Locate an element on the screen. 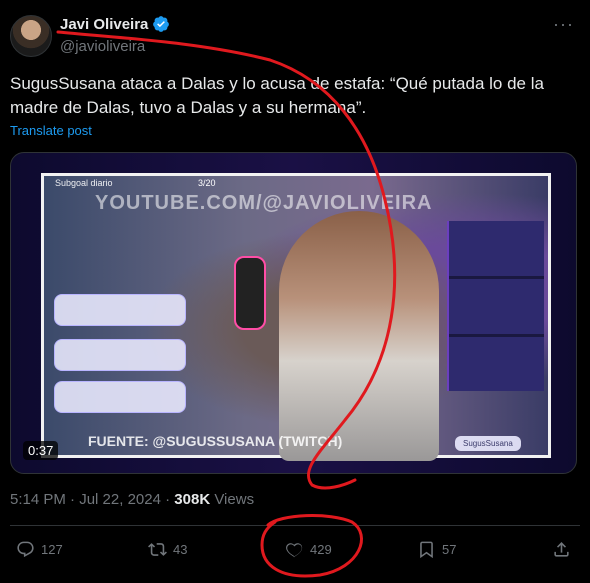 The width and height of the screenshot is (590, 583). bookmark-button: 57 is located at coordinates (436, 549).